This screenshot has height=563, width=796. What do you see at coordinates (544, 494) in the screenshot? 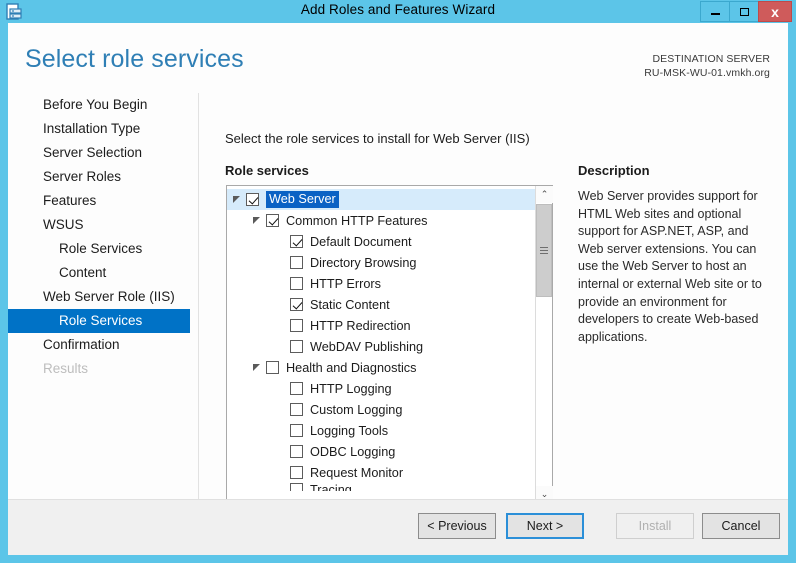
I see `chevron-down-icon: ⌄` at bounding box center [544, 494].